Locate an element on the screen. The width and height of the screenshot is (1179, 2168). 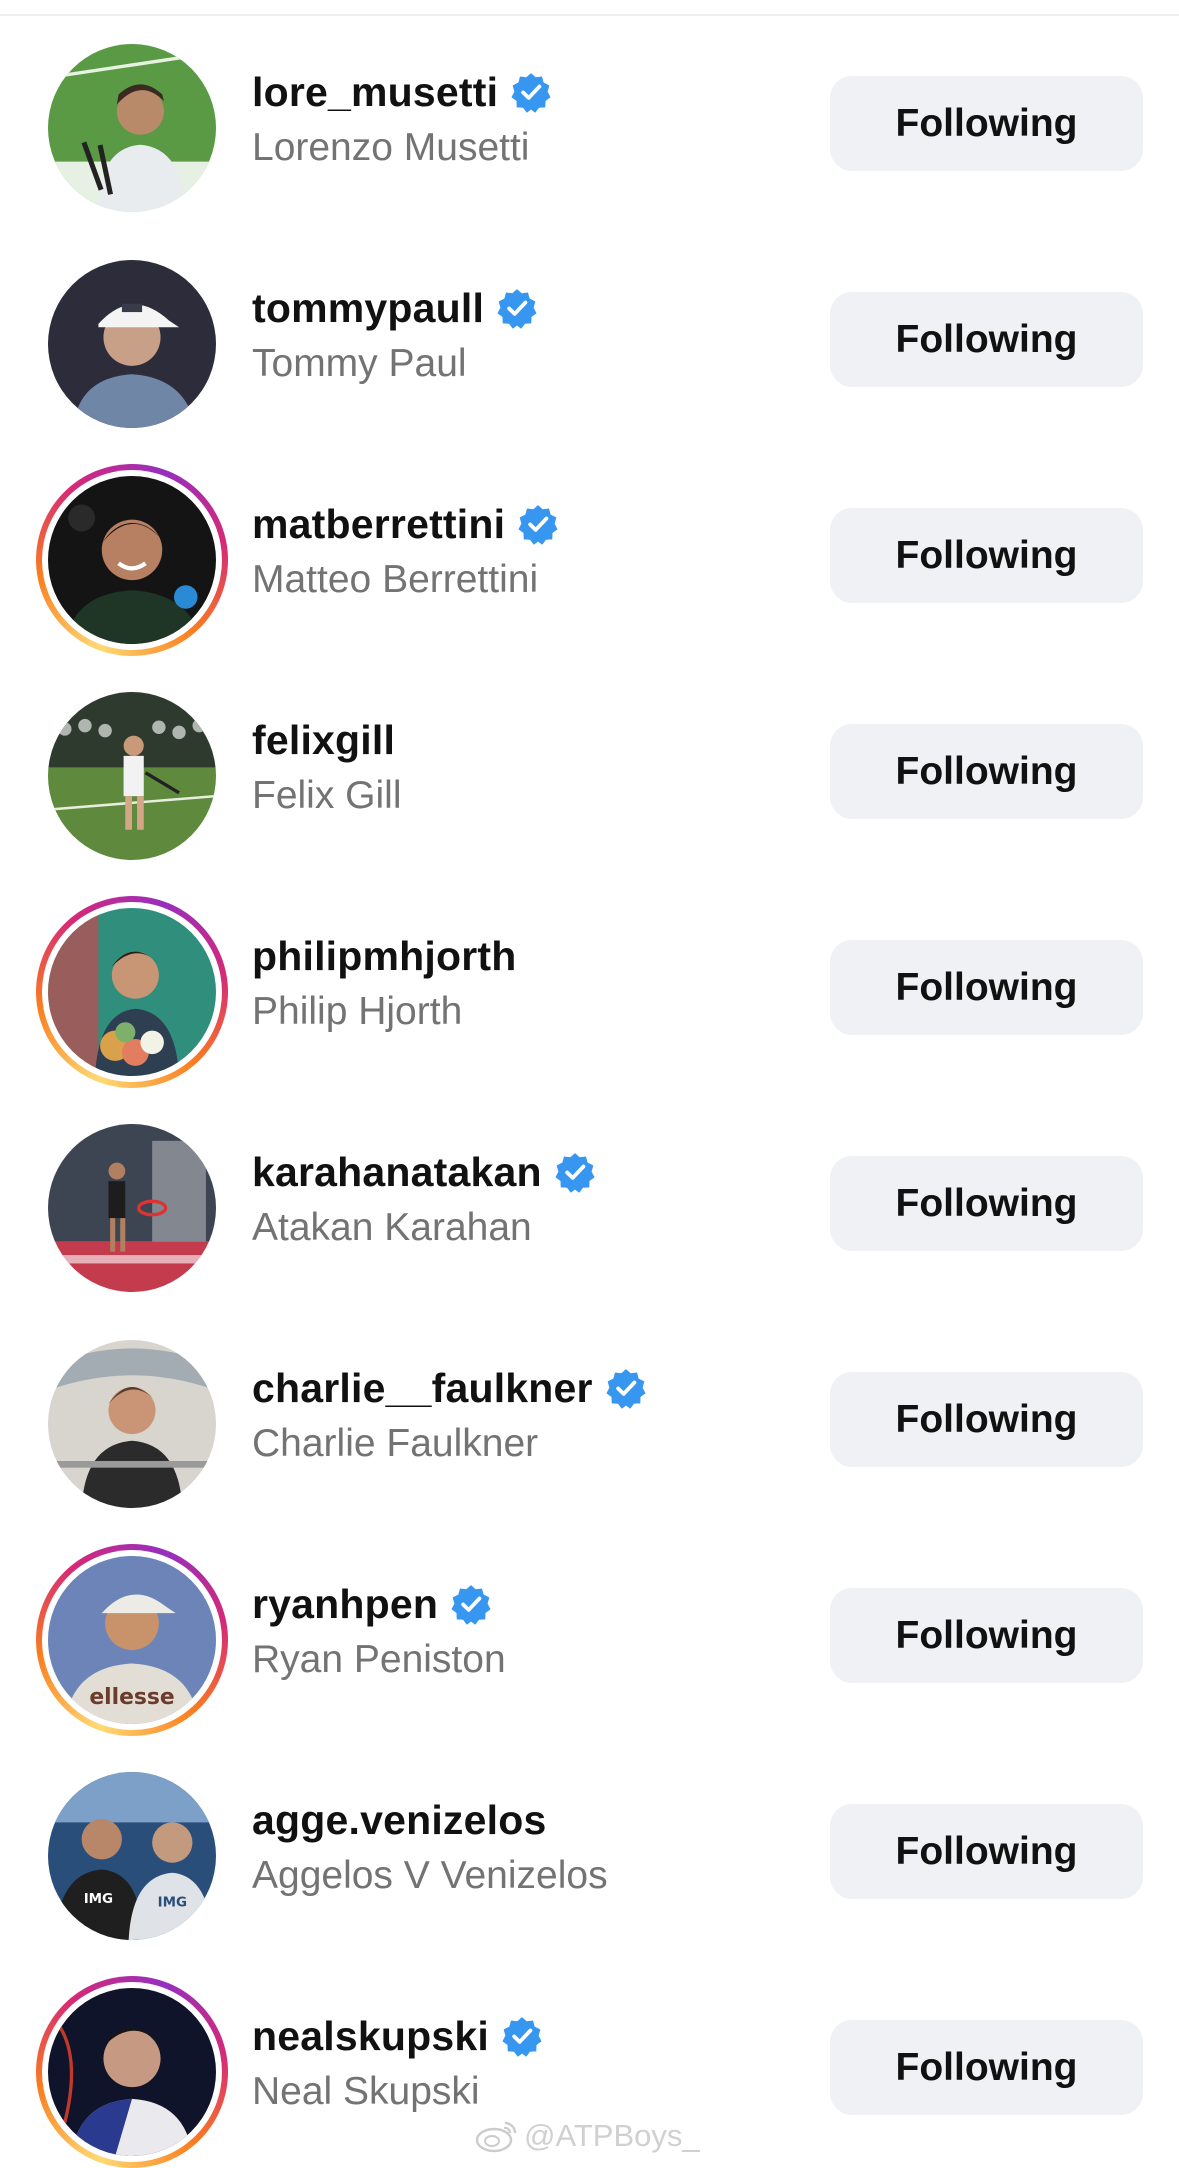
username: tommypaull is located at coordinates (368, 308).